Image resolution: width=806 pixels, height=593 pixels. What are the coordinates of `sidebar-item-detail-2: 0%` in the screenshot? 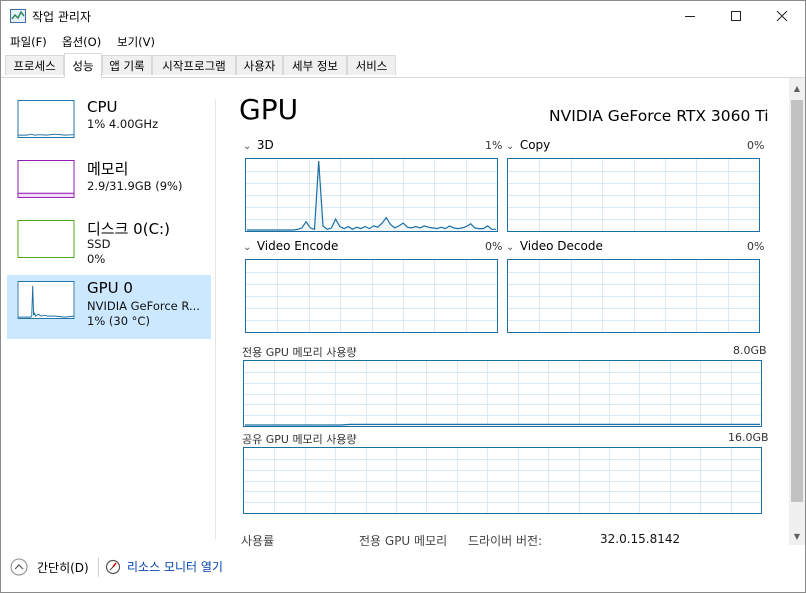 It's located at (96, 259).